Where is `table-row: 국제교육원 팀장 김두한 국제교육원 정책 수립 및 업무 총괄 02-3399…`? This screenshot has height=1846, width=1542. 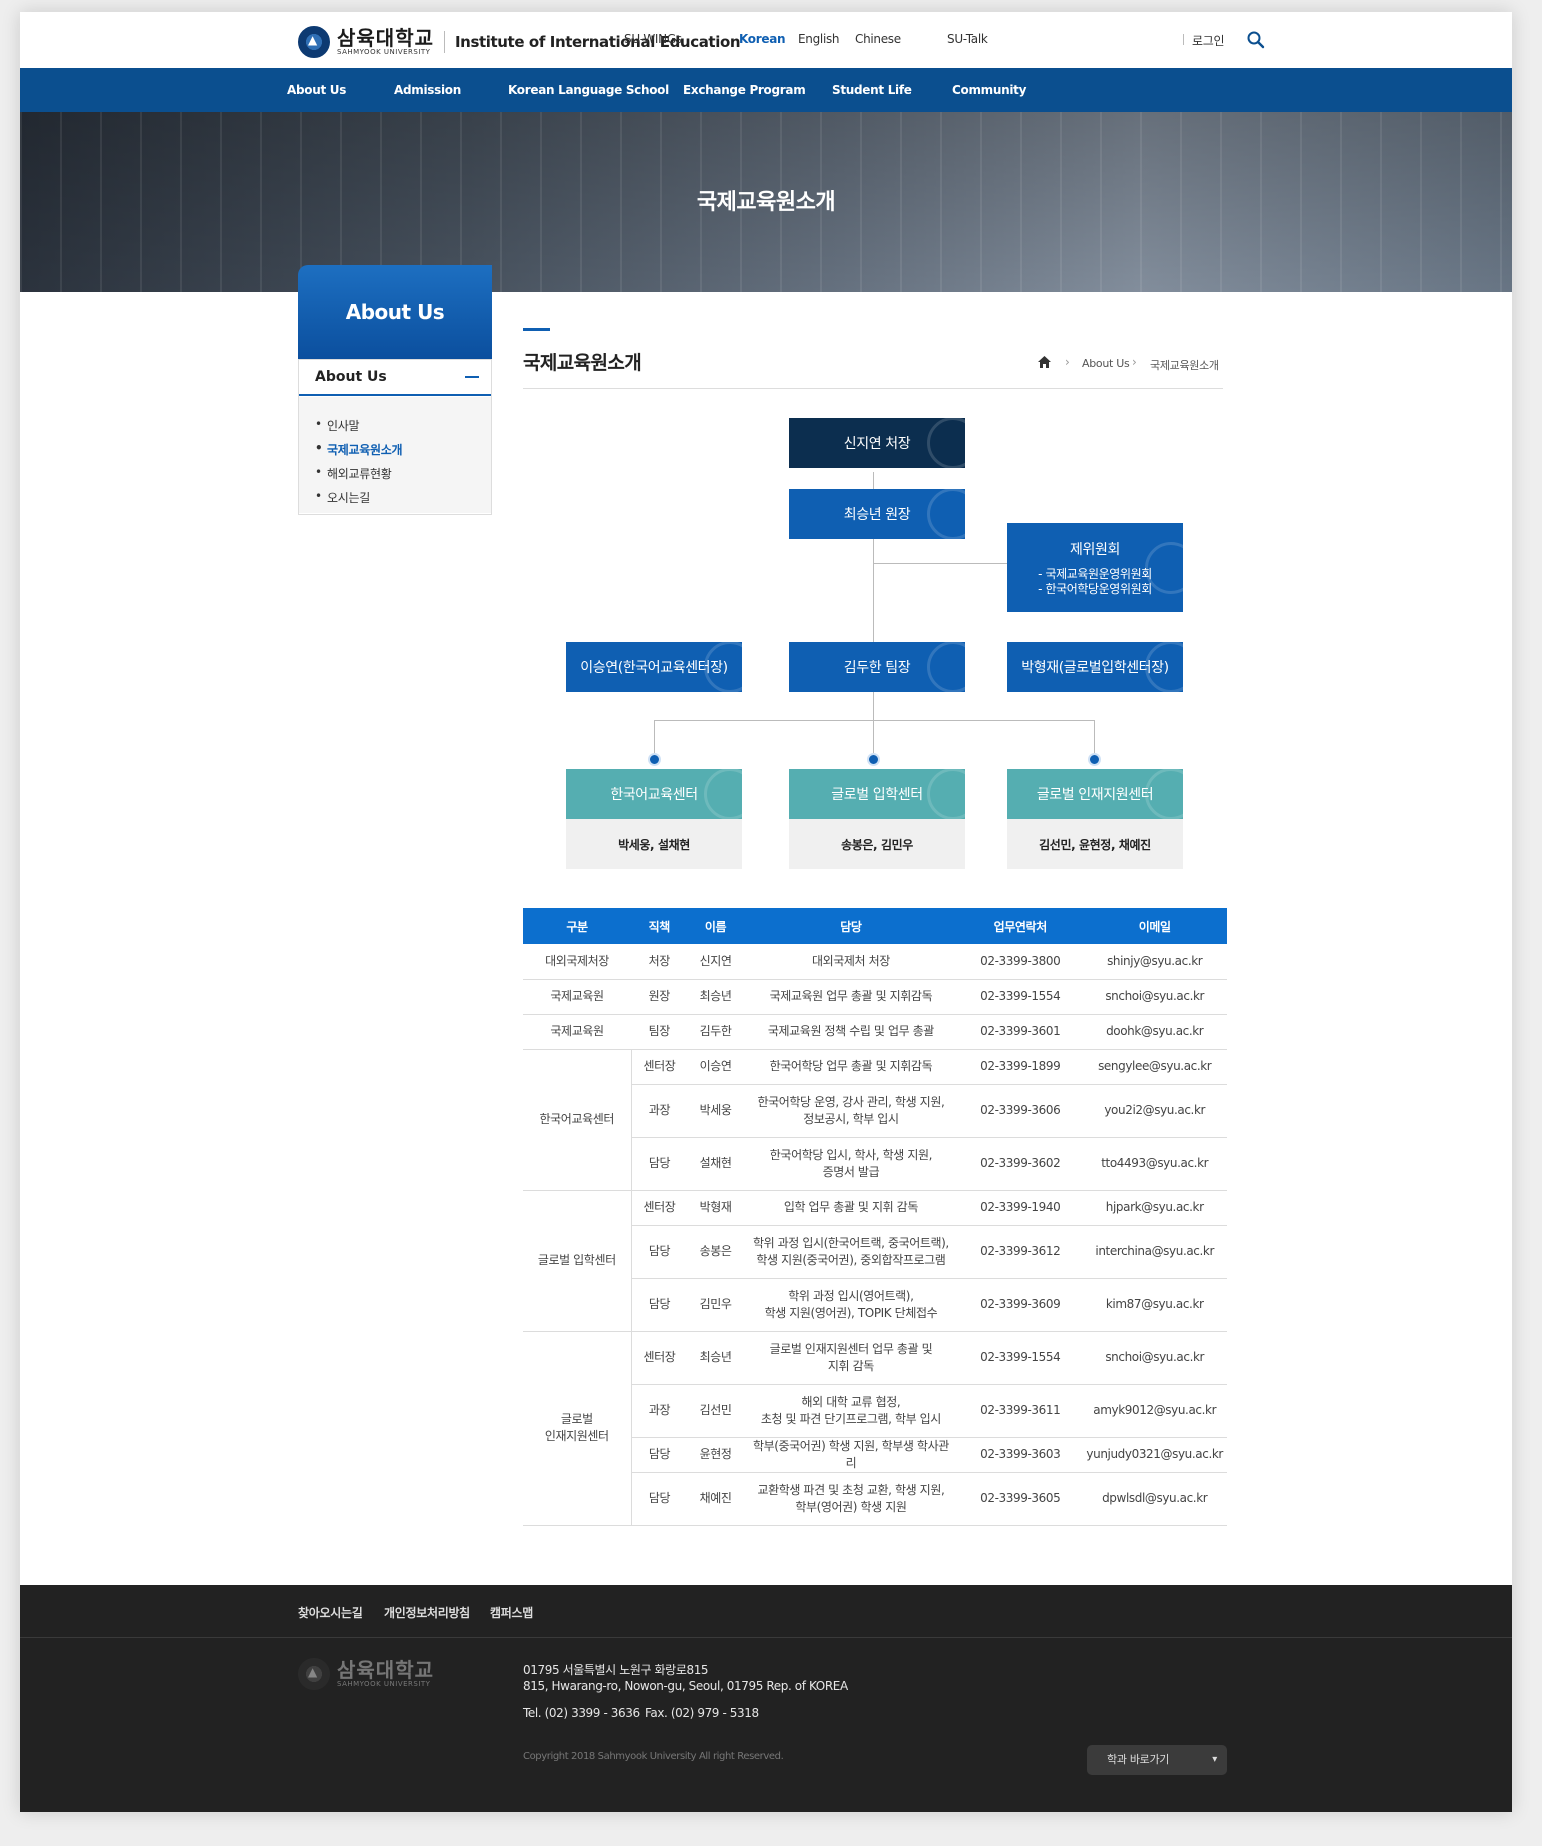 table-row: 국제교육원 팀장 김두한 국제교육원 정책 수립 및 업무 총괄 02-3399… is located at coordinates (875, 1032).